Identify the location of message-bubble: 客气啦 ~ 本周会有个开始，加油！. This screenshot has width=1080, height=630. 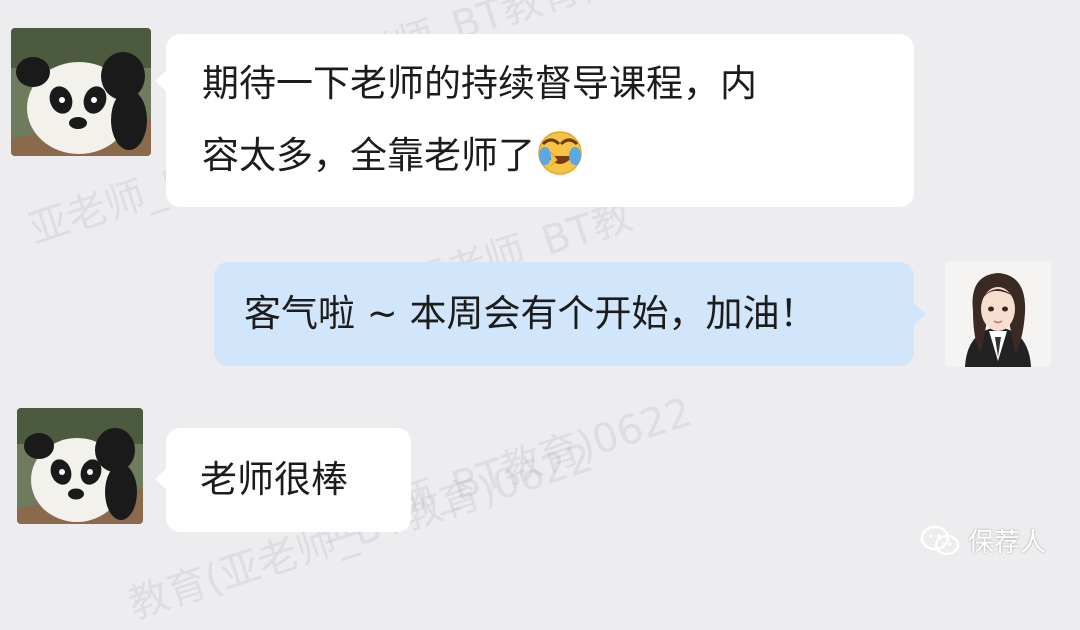
(564, 314).